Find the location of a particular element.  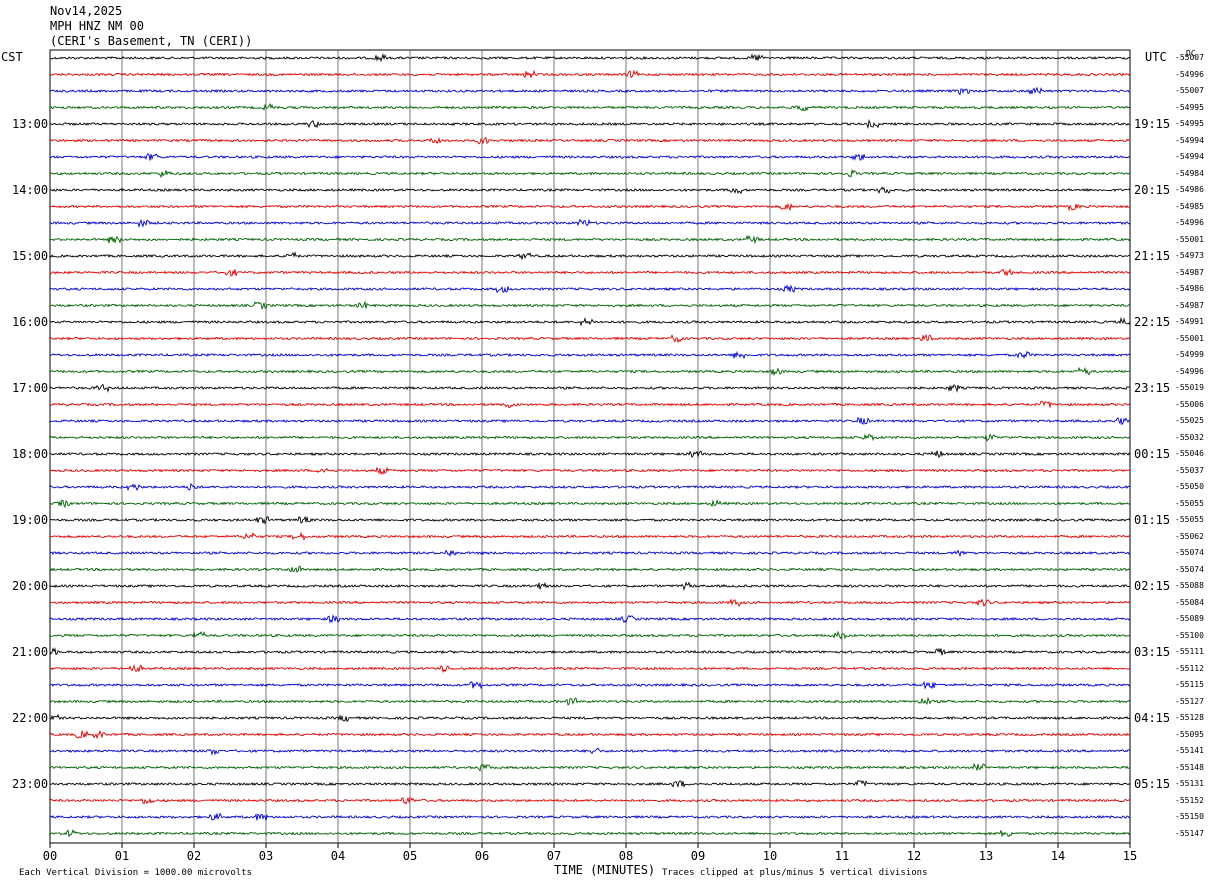

dc-offset-label: -55046 is located at coordinates (1189, 453).